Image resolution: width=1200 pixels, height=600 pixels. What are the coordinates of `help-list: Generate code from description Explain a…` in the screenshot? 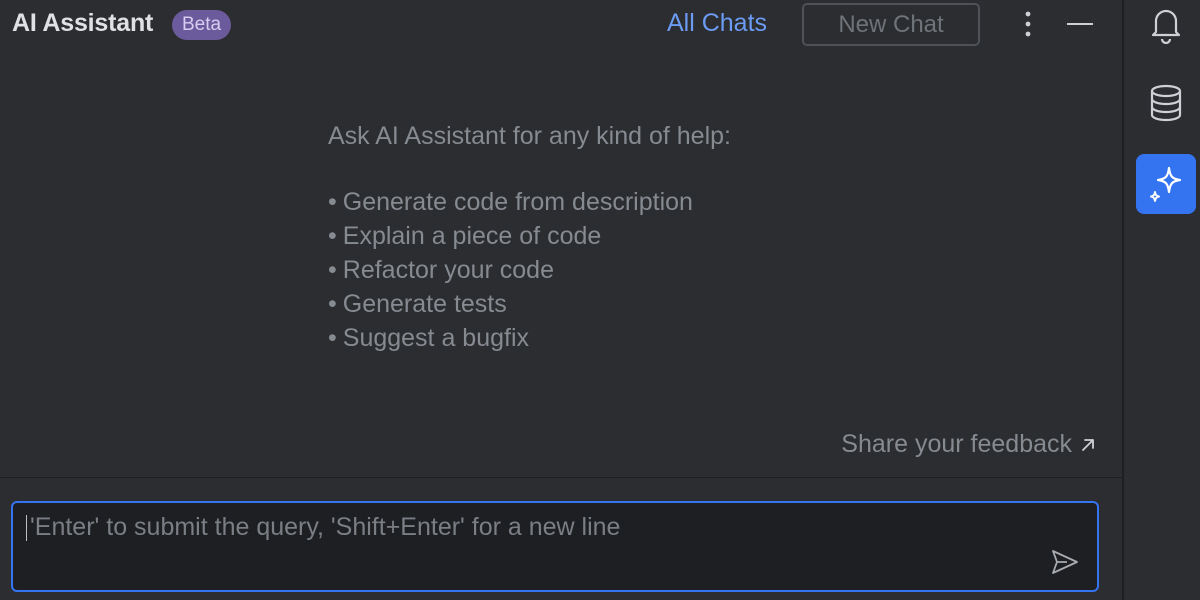 It's located at (529, 270).